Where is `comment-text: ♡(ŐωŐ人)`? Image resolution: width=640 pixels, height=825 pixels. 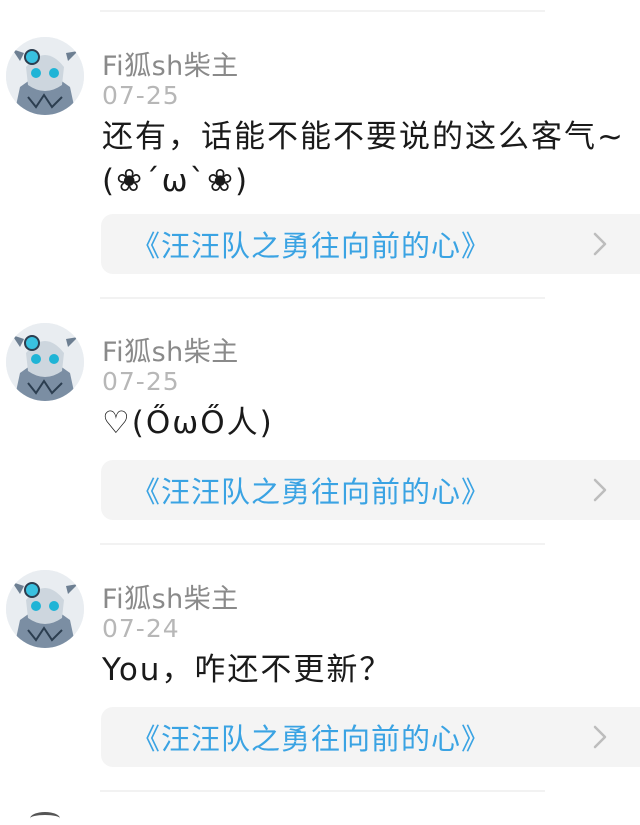
comment-text: ♡(ŐωŐ人) is located at coordinates (188, 423).